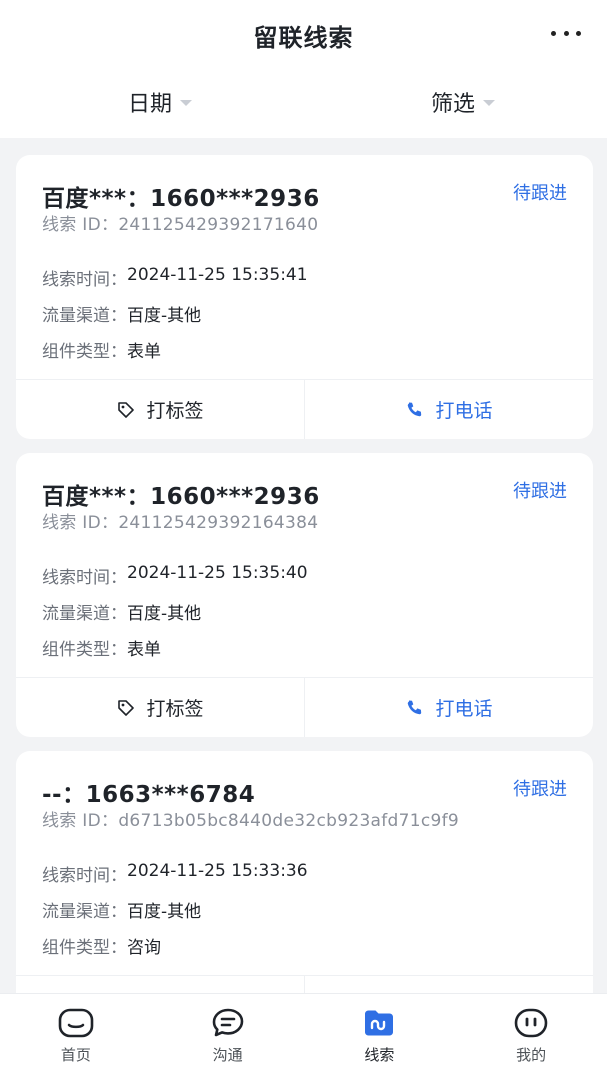 The width and height of the screenshot is (607, 1080). I want to click on lead-time-value: 2024-11-25 15:35:40, so click(217, 573).